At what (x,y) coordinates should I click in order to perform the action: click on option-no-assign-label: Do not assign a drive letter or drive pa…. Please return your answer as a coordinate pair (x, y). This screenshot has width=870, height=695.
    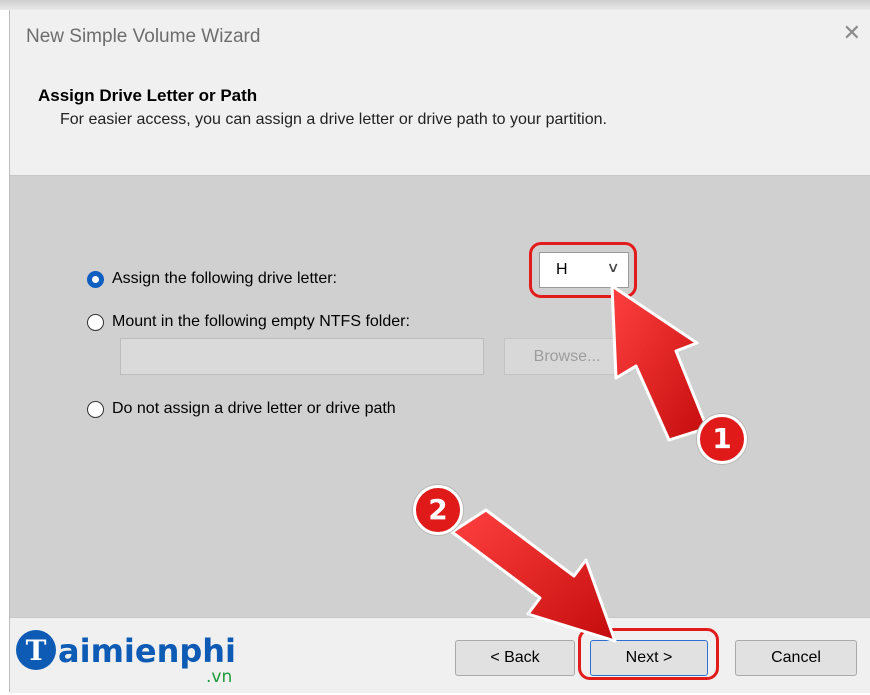
    Looking at the image, I should click on (254, 408).